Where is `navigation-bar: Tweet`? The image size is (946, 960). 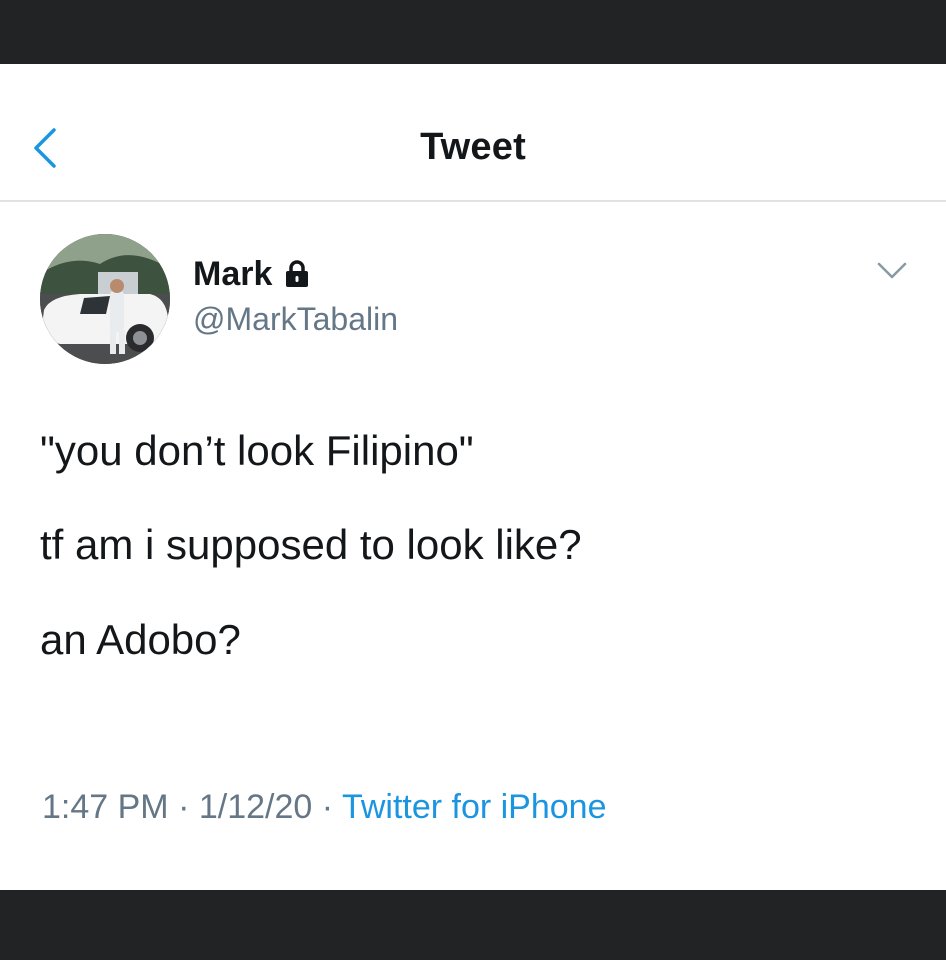
navigation-bar: Tweet is located at coordinates (473, 133).